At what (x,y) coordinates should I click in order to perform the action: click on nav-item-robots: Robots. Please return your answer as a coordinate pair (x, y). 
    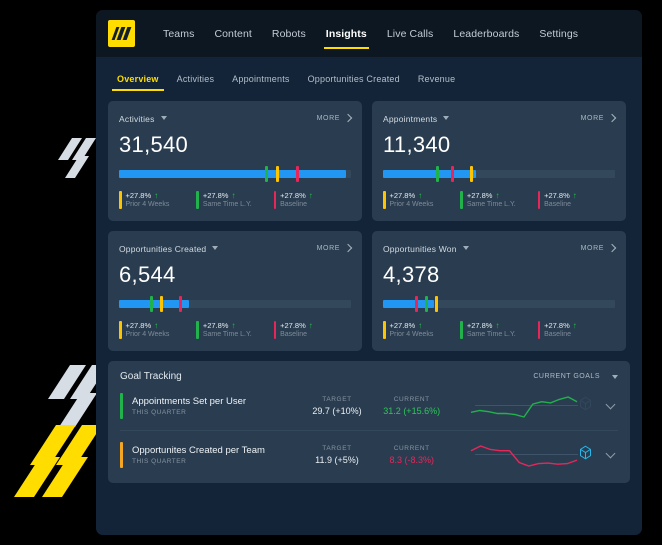
    Looking at the image, I should click on (289, 33).